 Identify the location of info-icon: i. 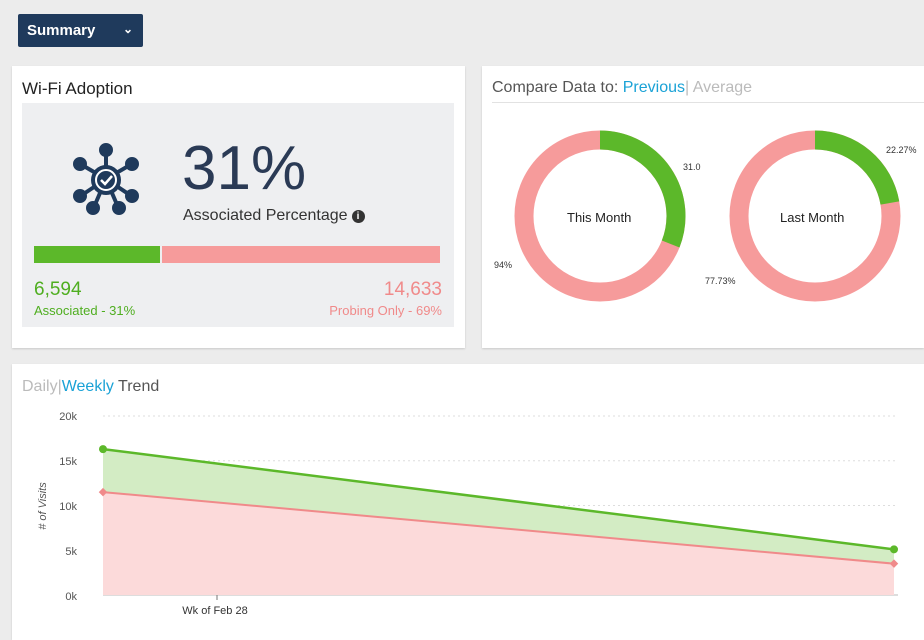
(358, 216).